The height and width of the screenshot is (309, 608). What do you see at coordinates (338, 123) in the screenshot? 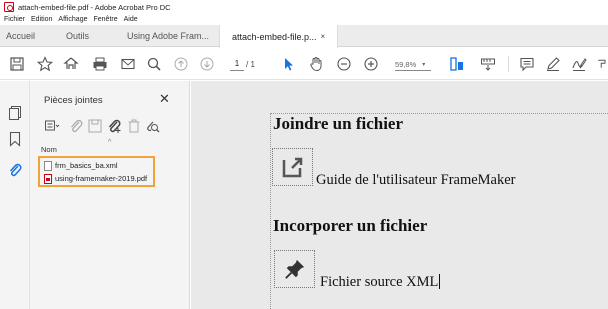
I see `doc-heading-joindre: Joindre un fichier` at bounding box center [338, 123].